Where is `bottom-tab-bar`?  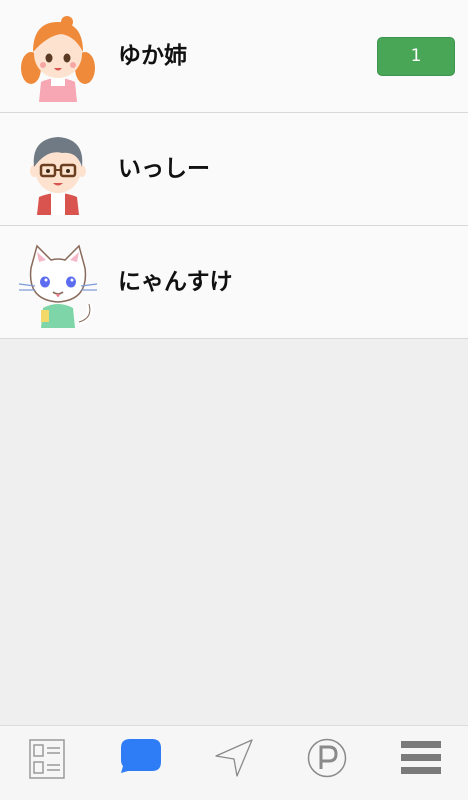 bottom-tab-bar is located at coordinates (234, 762).